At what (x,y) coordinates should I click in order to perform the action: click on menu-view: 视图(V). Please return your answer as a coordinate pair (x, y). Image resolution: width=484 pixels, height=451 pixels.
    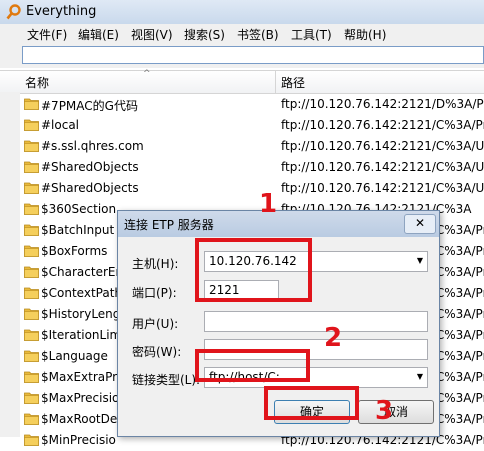
    Looking at the image, I should click on (152, 34).